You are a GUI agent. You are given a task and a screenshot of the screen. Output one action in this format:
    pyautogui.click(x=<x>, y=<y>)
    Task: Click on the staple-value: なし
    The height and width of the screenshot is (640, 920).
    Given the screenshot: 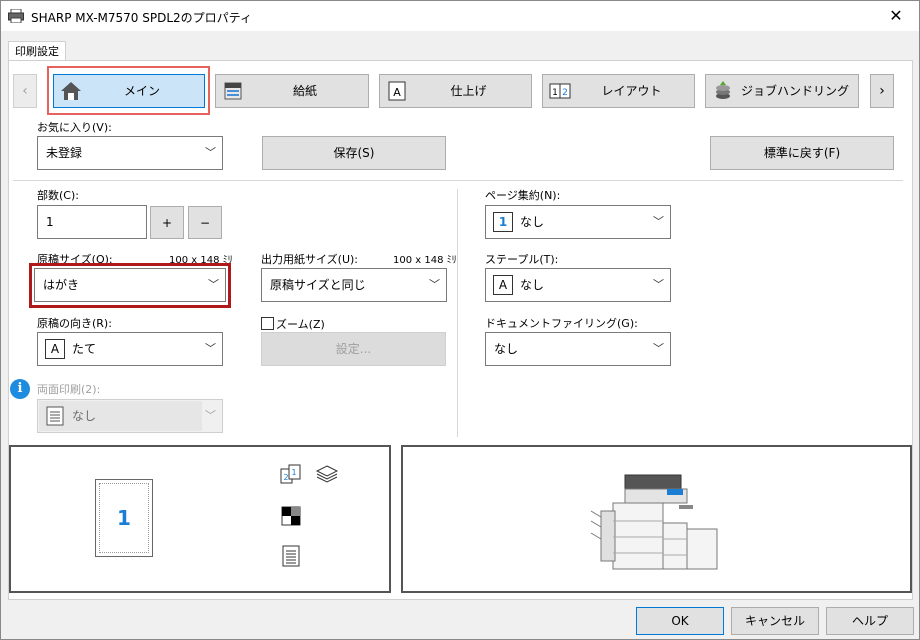 What is the action you would take?
    pyautogui.click(x=532, y=285)
    